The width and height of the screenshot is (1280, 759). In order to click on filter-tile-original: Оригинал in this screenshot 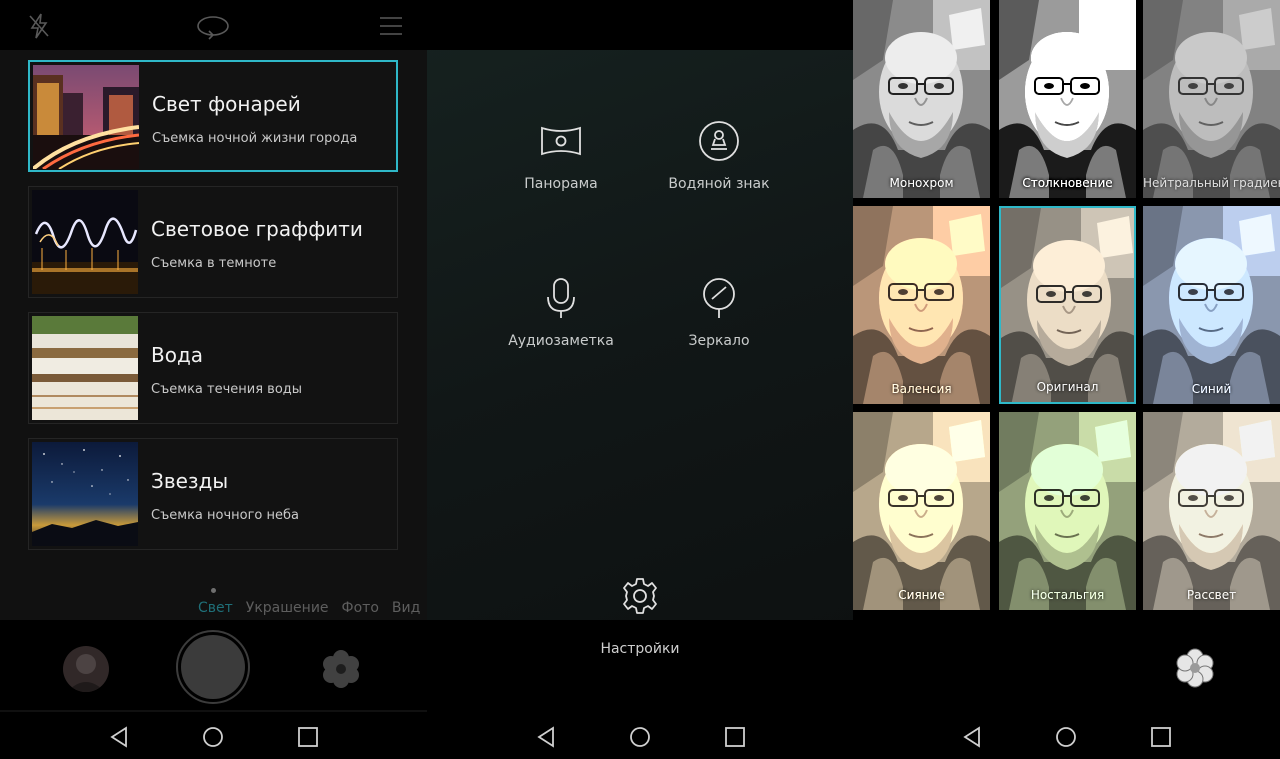, I will do `click(1067, 305)`.